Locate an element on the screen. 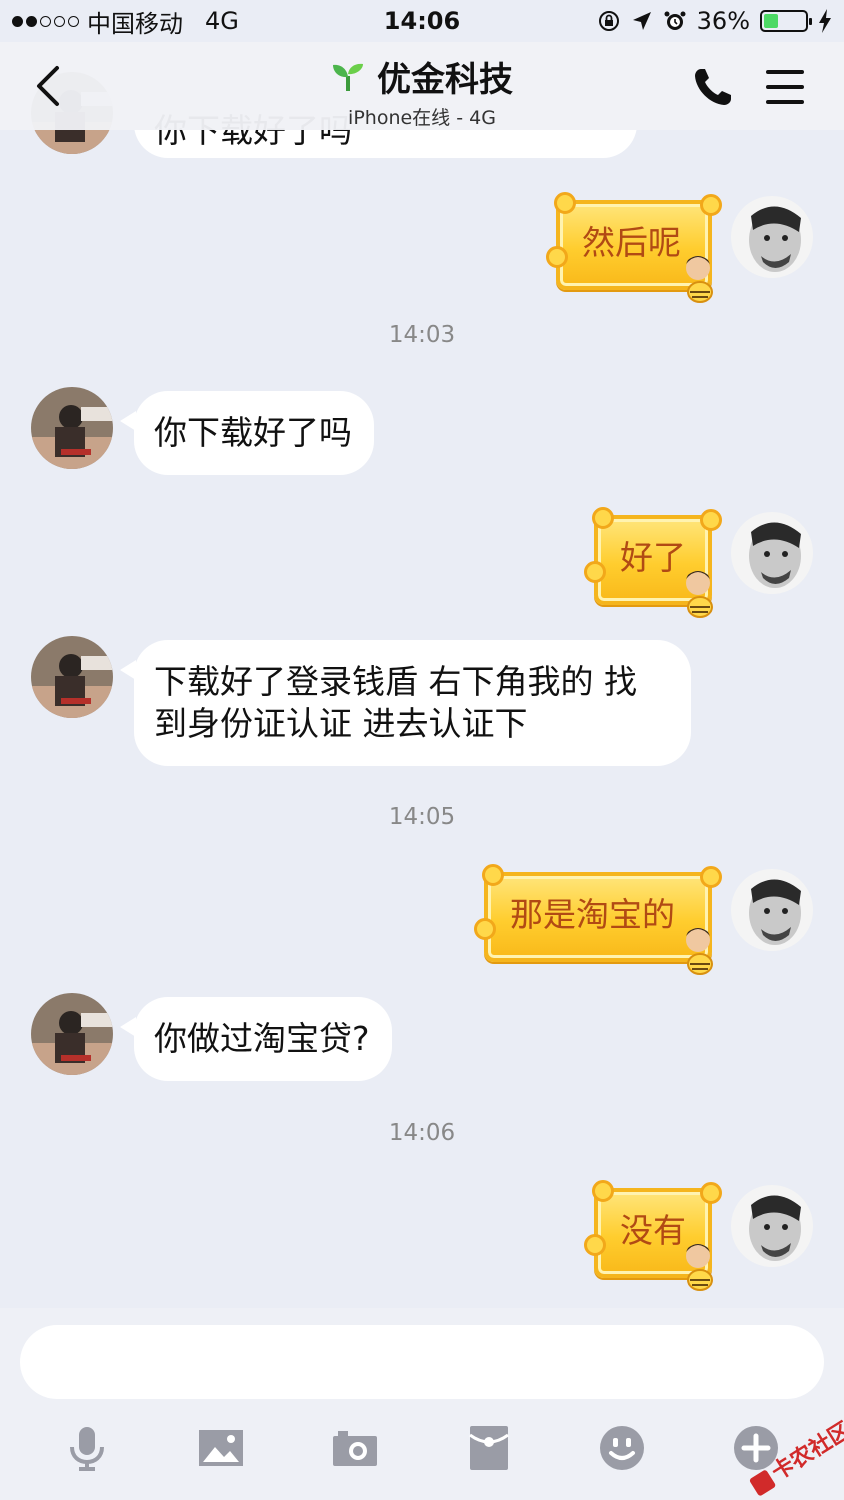  message-text: 然后呢 is located at coordinates (631, 242).